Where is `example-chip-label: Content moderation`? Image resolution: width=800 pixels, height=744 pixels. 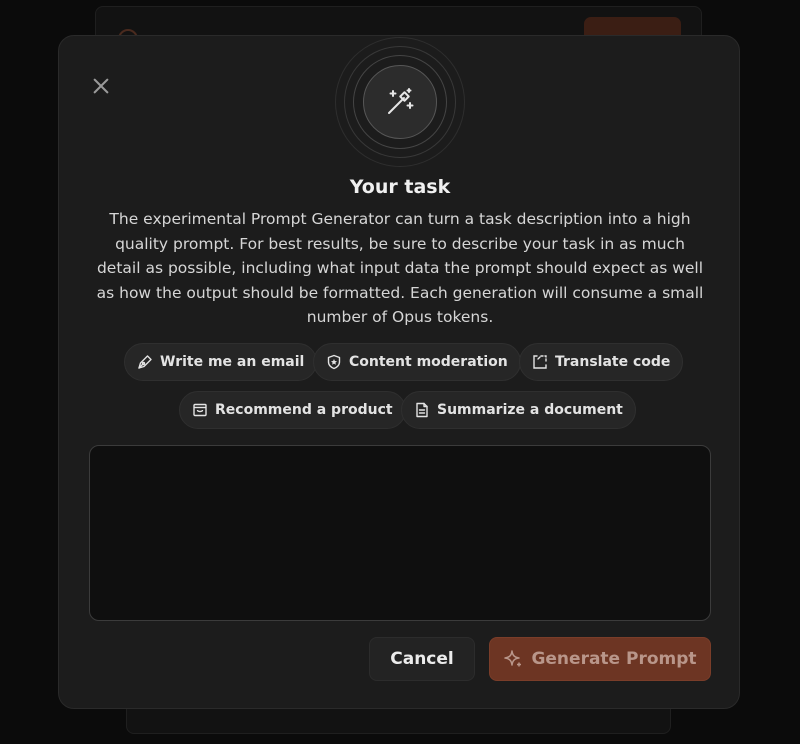
example-chip-label: Content moderation is located at coordinates (428, 362).